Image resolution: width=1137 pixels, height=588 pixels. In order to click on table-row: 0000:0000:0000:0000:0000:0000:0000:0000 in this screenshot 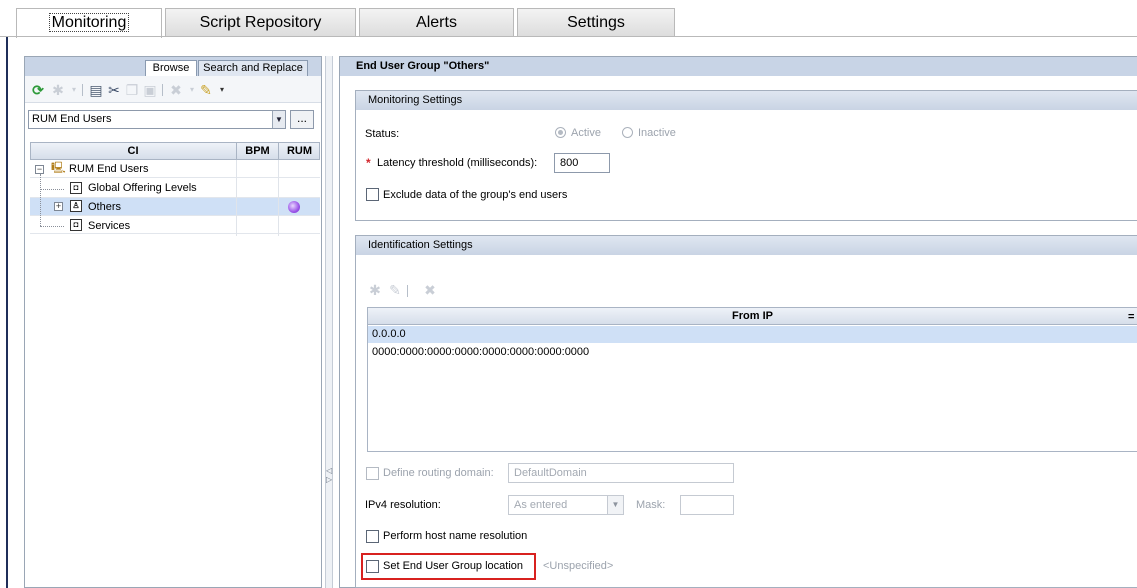, I will do `click(752, 352)`.